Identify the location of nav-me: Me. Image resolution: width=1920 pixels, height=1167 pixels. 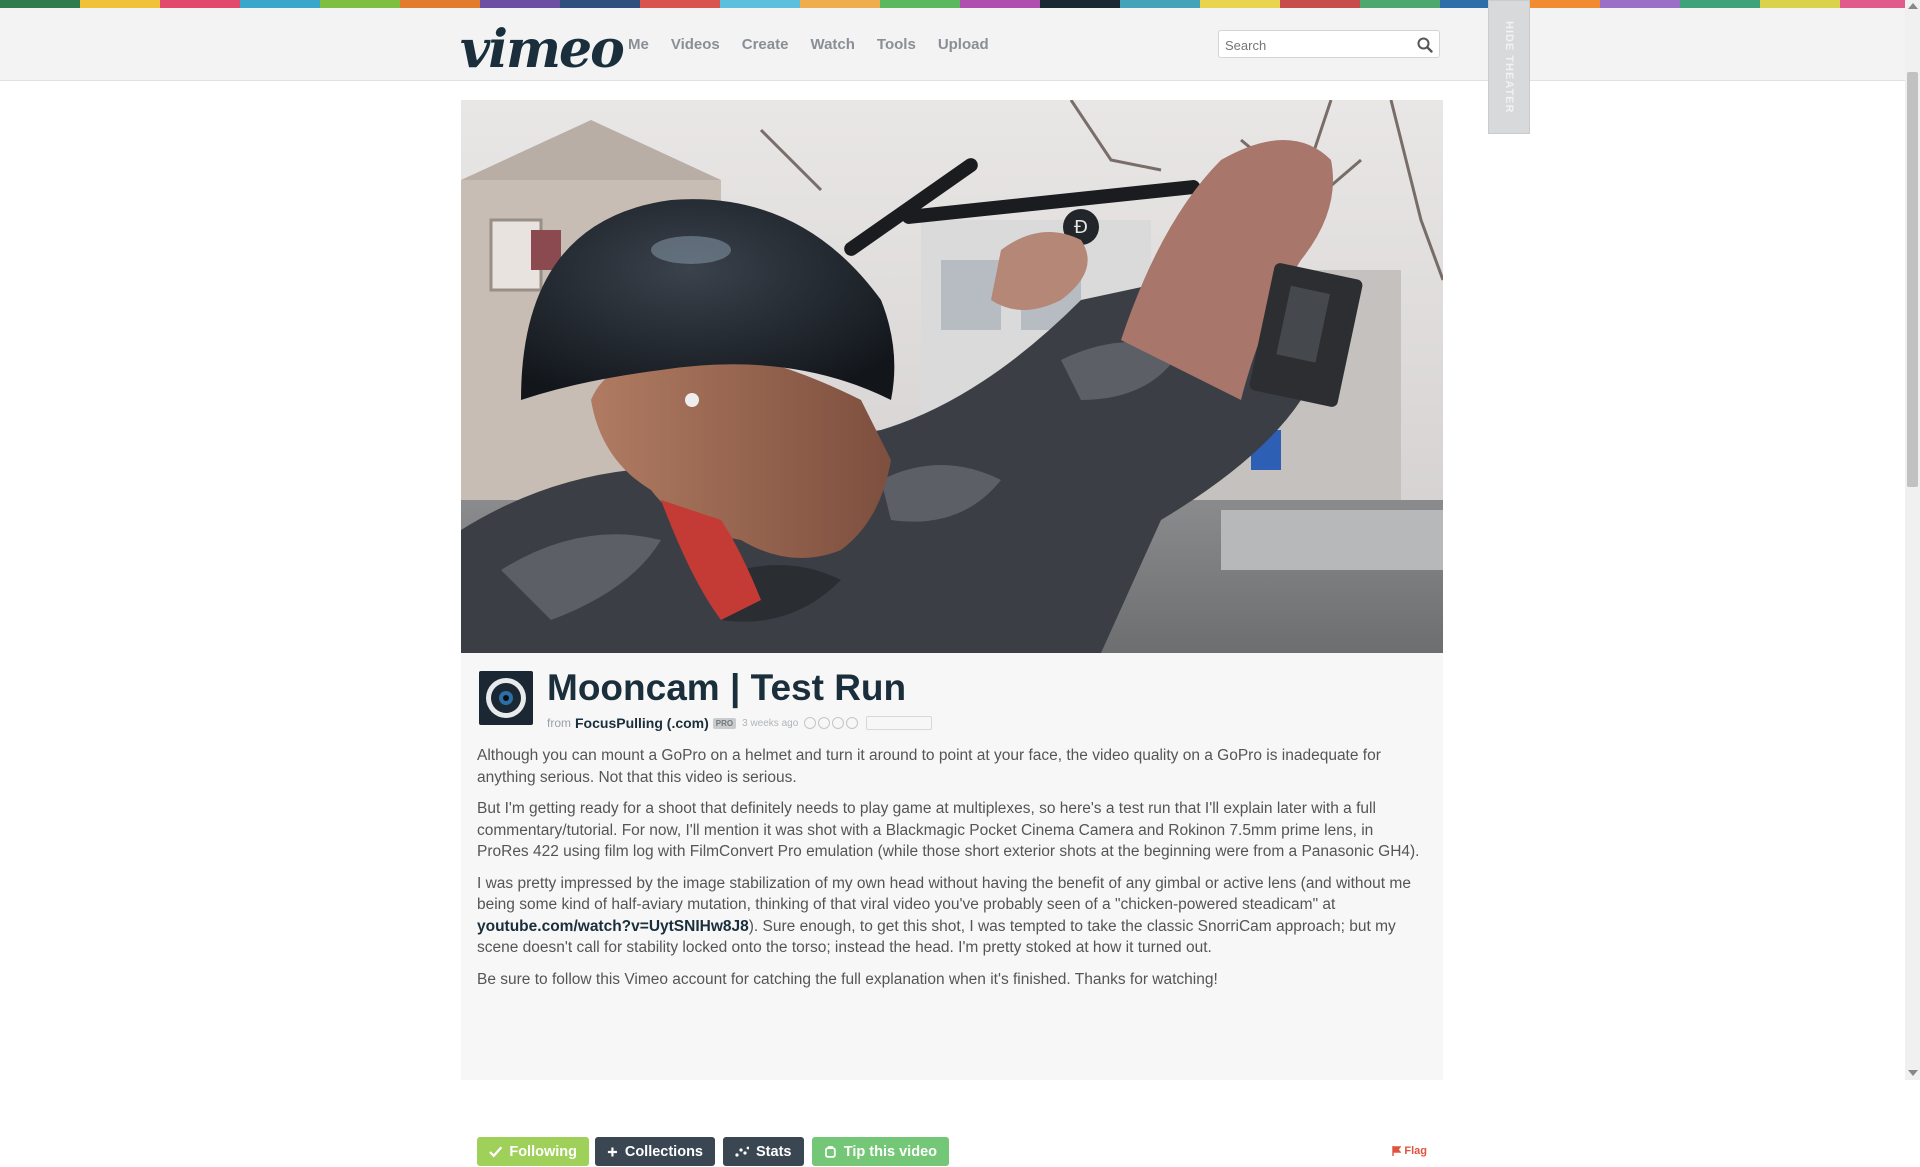
(638, 44).